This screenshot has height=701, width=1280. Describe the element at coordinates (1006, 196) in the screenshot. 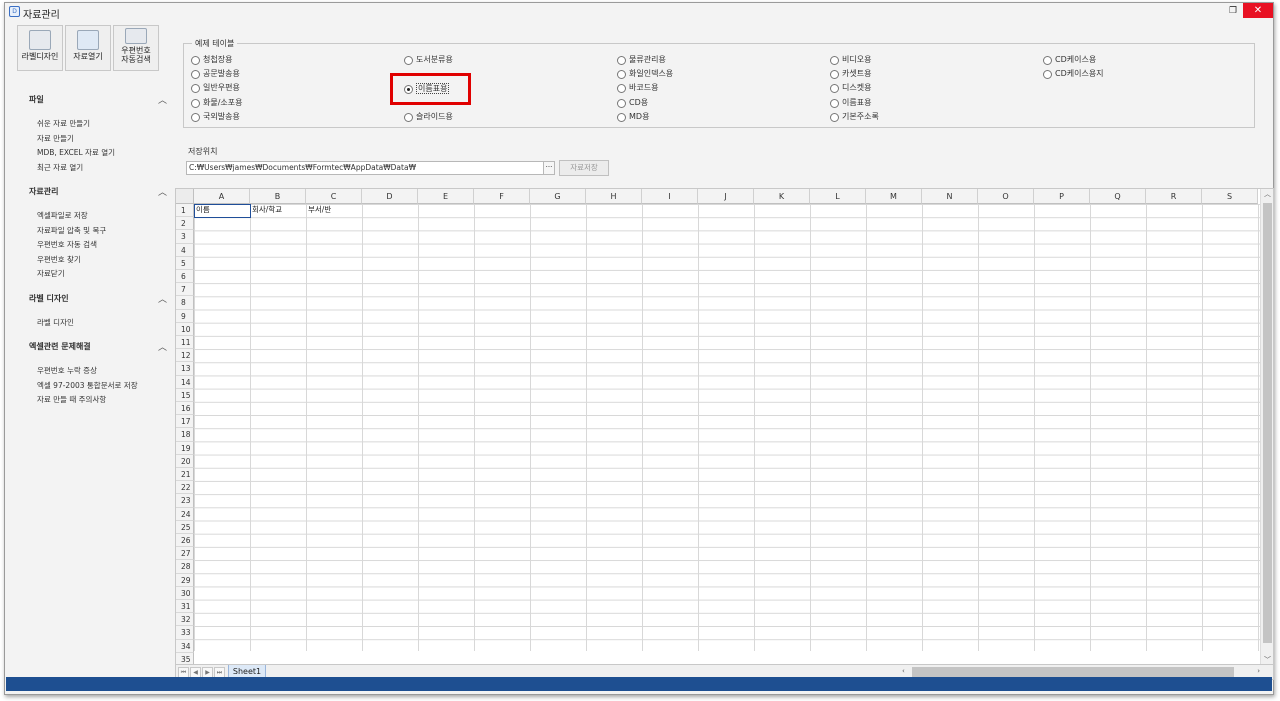

I see `column-header: O` at that location.